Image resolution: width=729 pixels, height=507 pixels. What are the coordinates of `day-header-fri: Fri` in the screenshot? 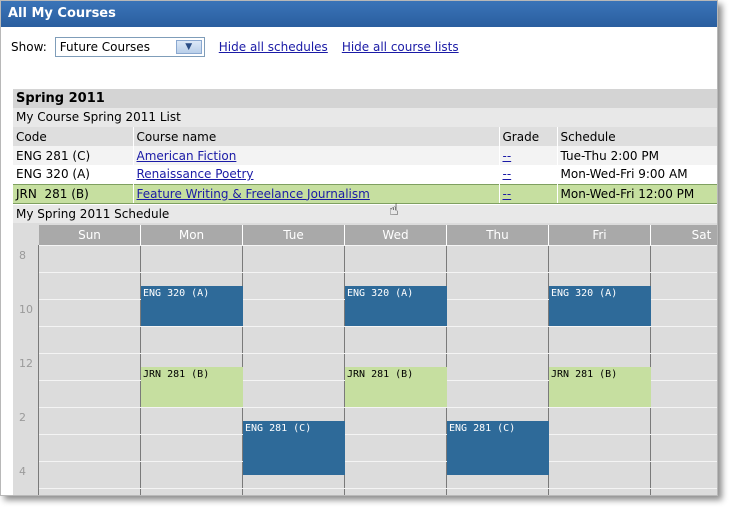 It's located at (600, 235).